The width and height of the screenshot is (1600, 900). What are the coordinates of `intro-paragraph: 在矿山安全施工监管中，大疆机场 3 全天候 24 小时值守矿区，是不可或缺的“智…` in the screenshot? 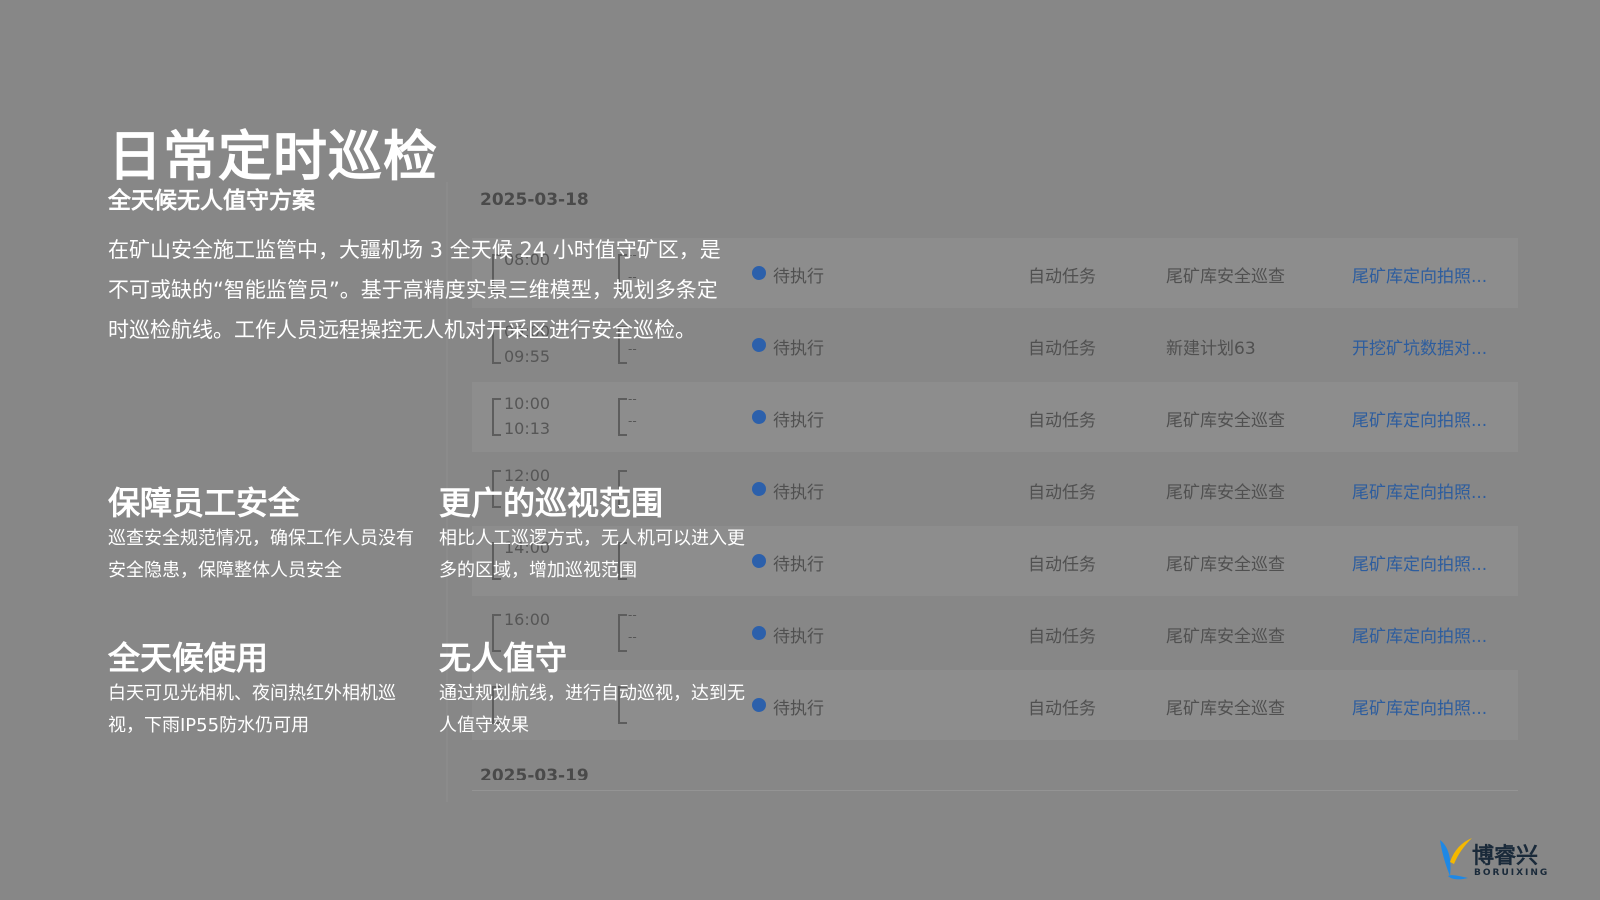 It's located at (414, 290).